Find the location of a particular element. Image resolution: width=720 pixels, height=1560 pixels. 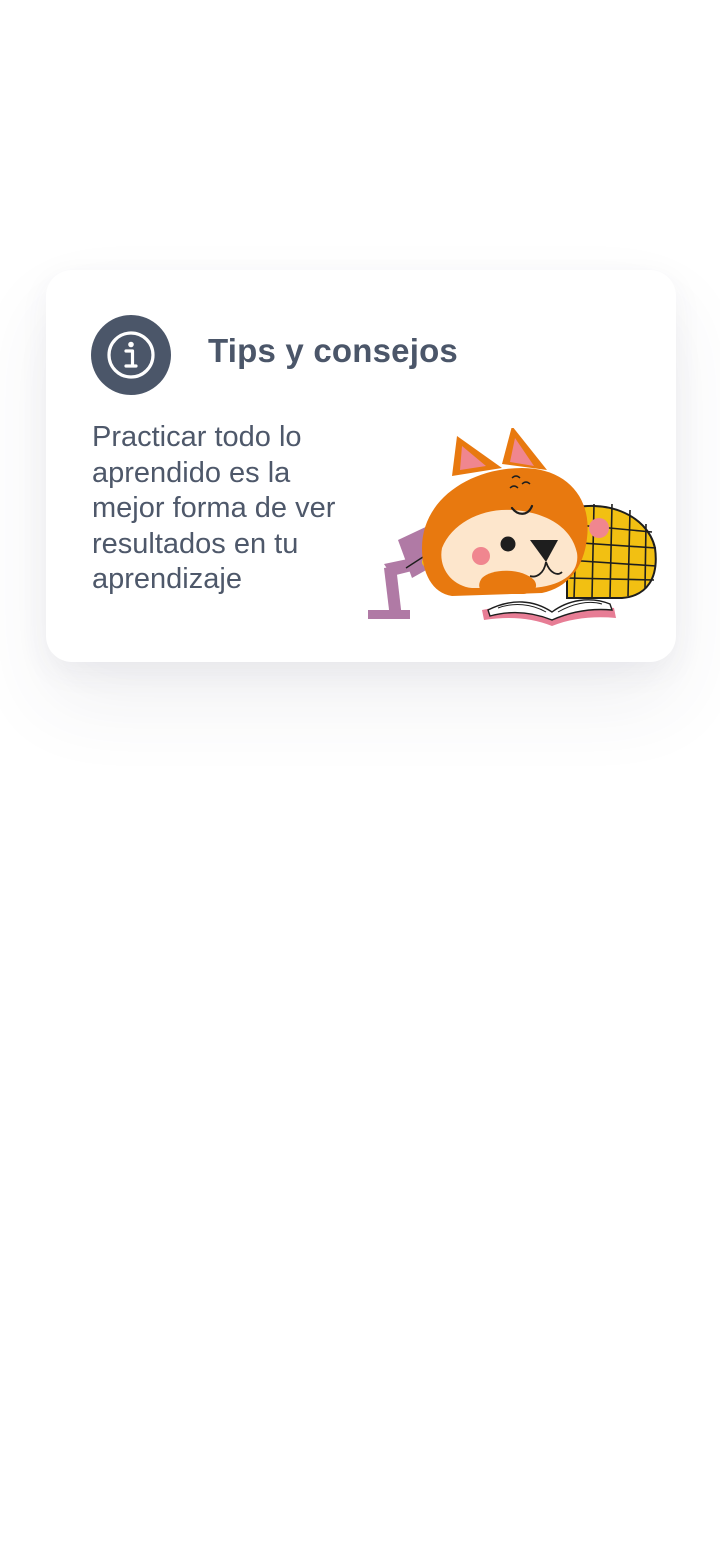

card-title: Tips y consejos is located at coordinates (333, 350).